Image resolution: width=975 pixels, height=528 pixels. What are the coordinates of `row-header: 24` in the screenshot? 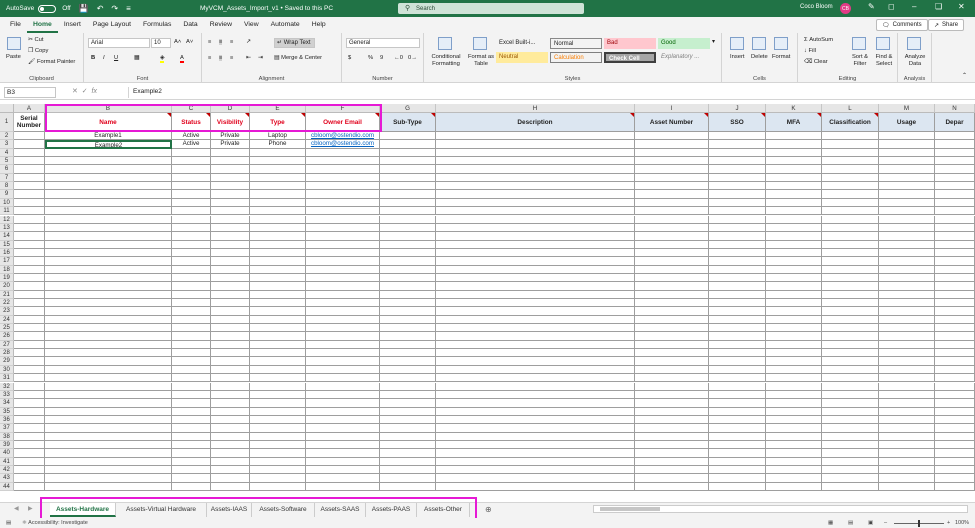 It's located at (7, 320).